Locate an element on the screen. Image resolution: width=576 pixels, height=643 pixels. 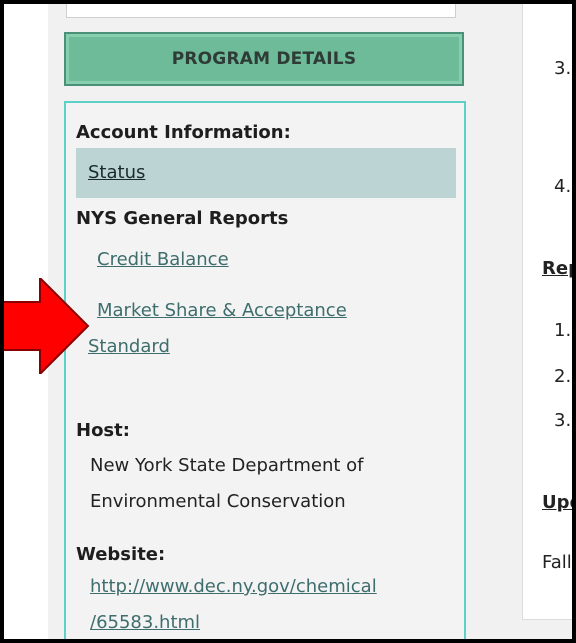
right-item-number: 2. is located at coordinates (563, 376).